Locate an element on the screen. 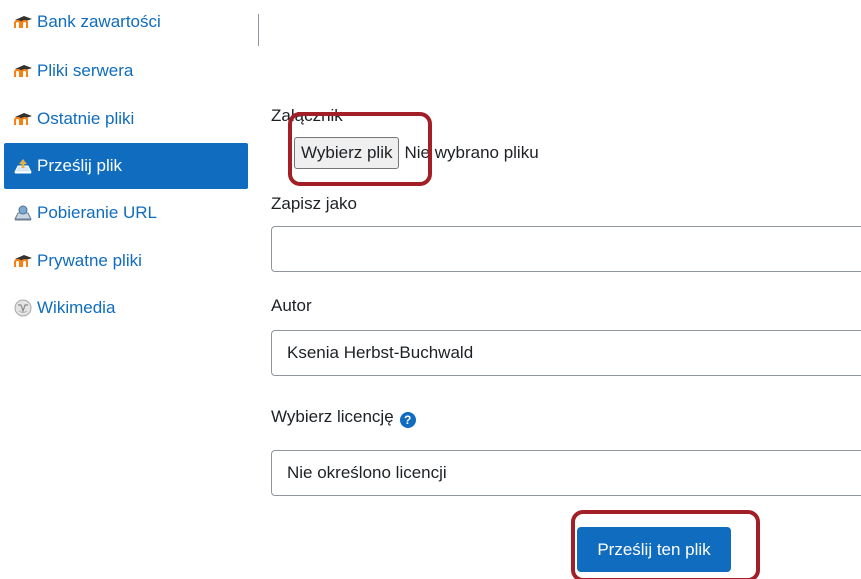 This screenshot has height=579, width=861. wikimedia-icon is located at coordinates (23, 308).